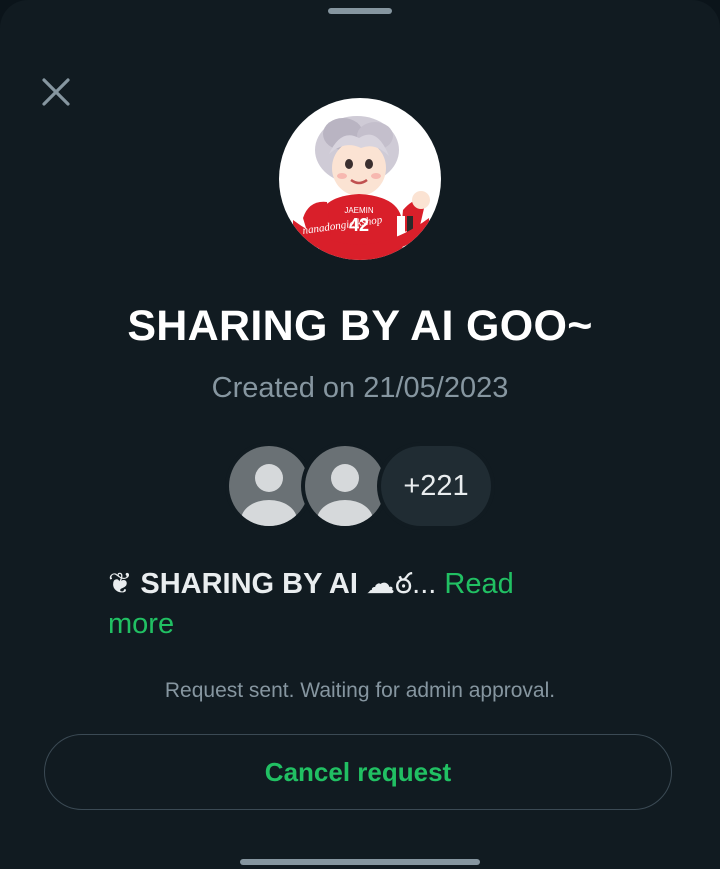  Describe the element at coordinates (436, 486) in the screenshot. I see `member-count-badge: +221` at that location.